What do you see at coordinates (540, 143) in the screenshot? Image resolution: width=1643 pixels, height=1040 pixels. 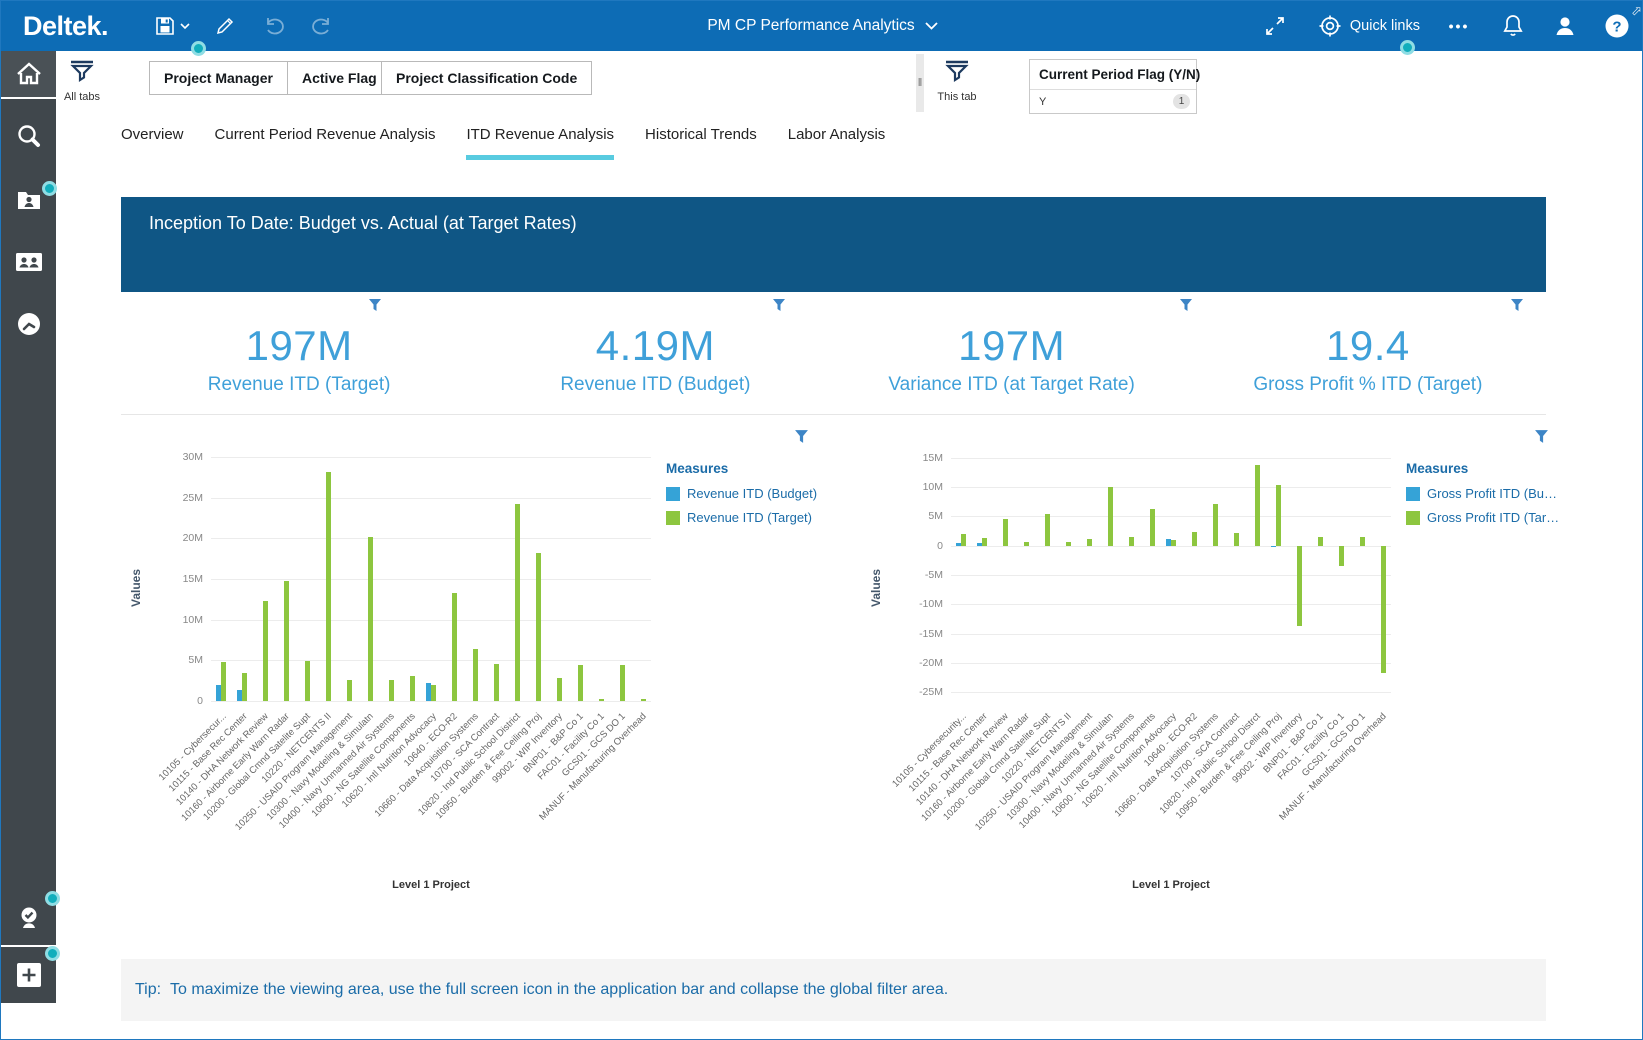 I see `tab-itd-revenue-analysis: ITD Revenue Analysis` at bounding box center [540, 143].